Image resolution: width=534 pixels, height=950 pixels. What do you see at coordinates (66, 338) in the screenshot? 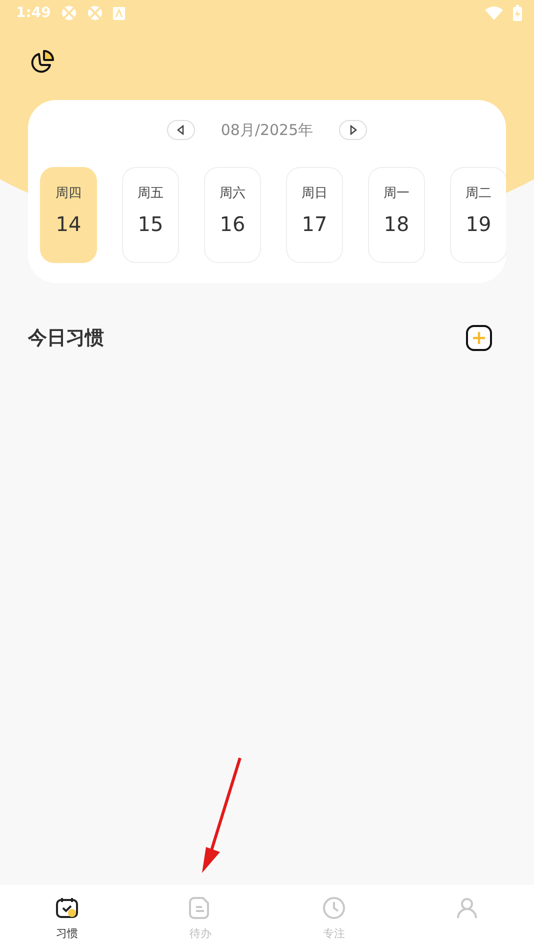
I see `section-title: 今日习惯` at bounding box center [66, 338].